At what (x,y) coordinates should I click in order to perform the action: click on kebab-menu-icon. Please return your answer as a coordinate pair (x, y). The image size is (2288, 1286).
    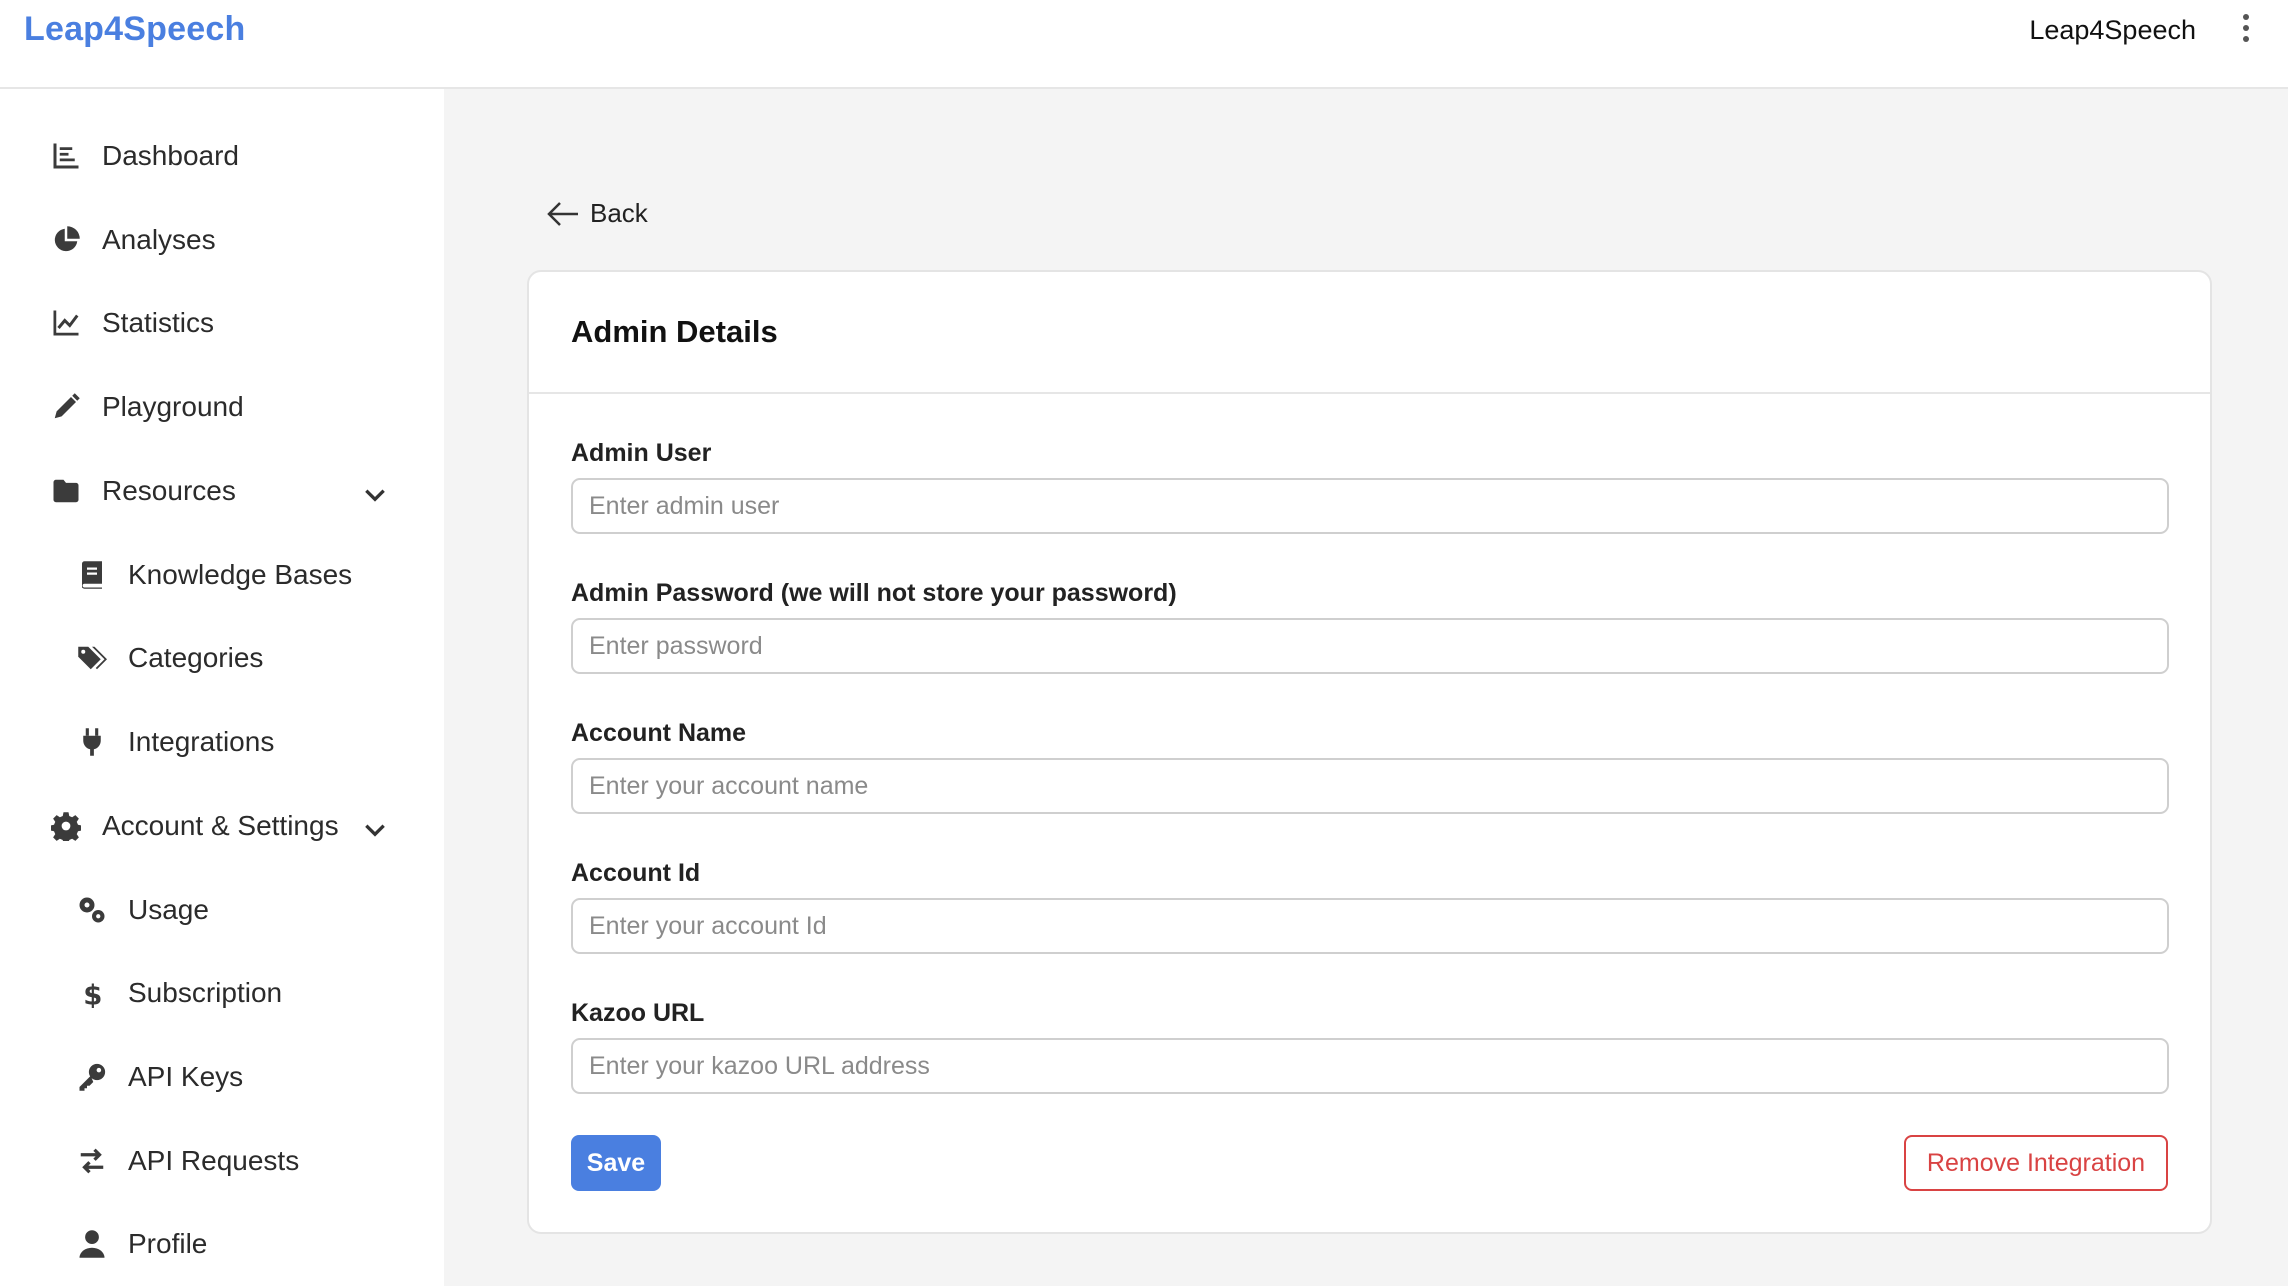
    Looking at the image, I should click on (2246, 28).